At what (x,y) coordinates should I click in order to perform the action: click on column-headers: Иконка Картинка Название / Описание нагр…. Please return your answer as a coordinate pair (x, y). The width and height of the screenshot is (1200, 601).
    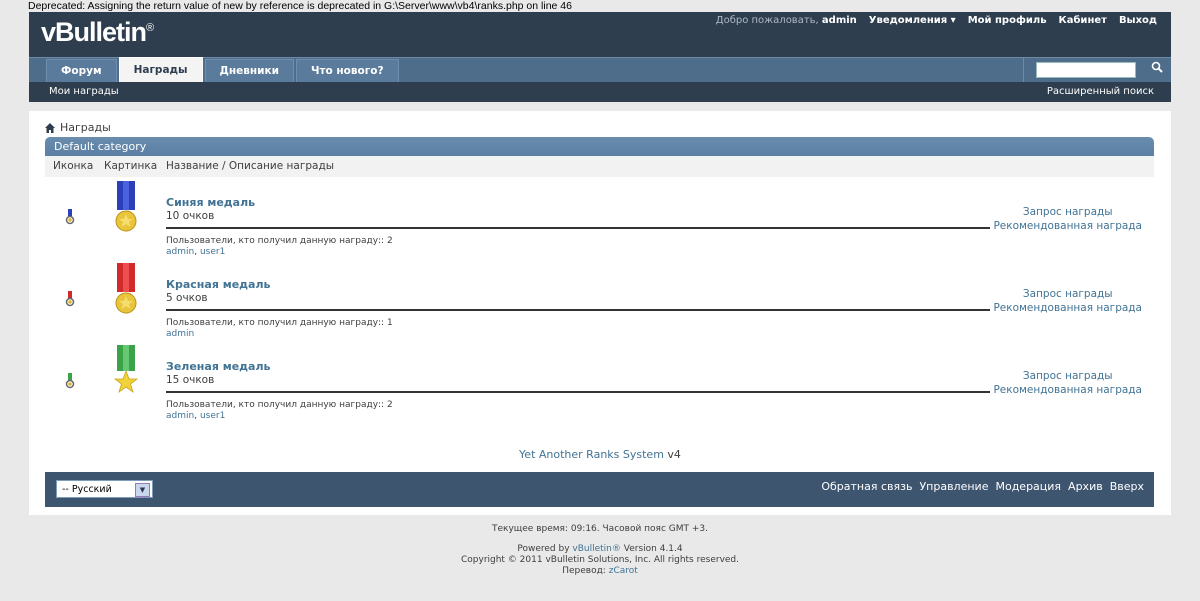
    Looking at the image, I should click on (599, 166).